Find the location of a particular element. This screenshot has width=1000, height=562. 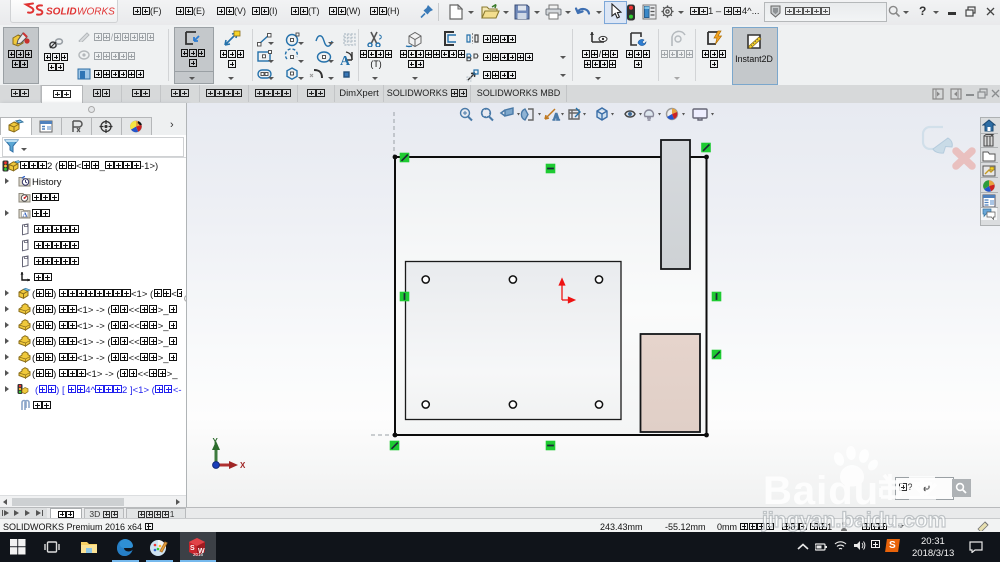

svg-text: S is located at coordinates (192, 548).